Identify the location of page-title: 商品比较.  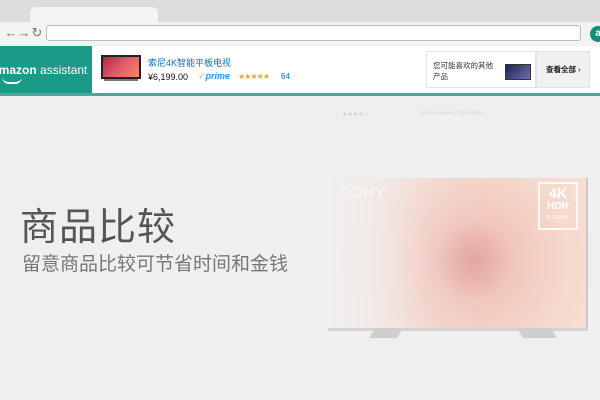
(98, 227).